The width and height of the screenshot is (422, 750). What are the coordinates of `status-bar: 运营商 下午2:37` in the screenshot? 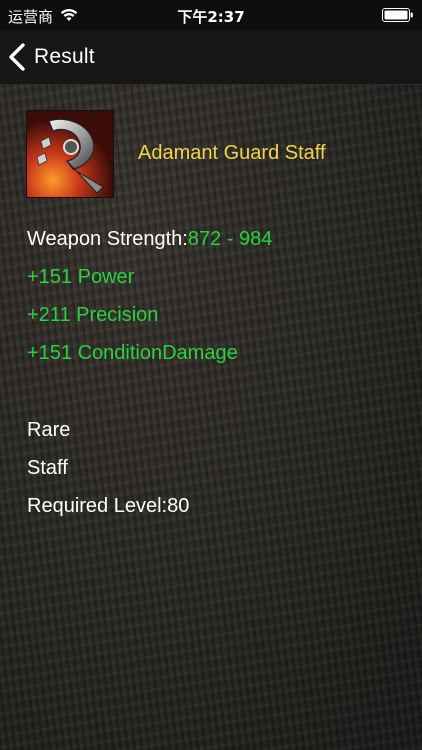 It's located at (211, 15).